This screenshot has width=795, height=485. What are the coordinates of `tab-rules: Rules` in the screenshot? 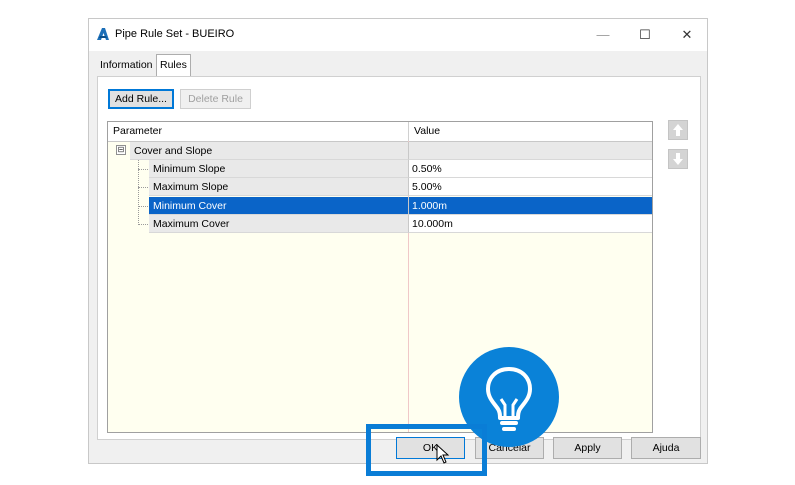 It's located at (173, 65).